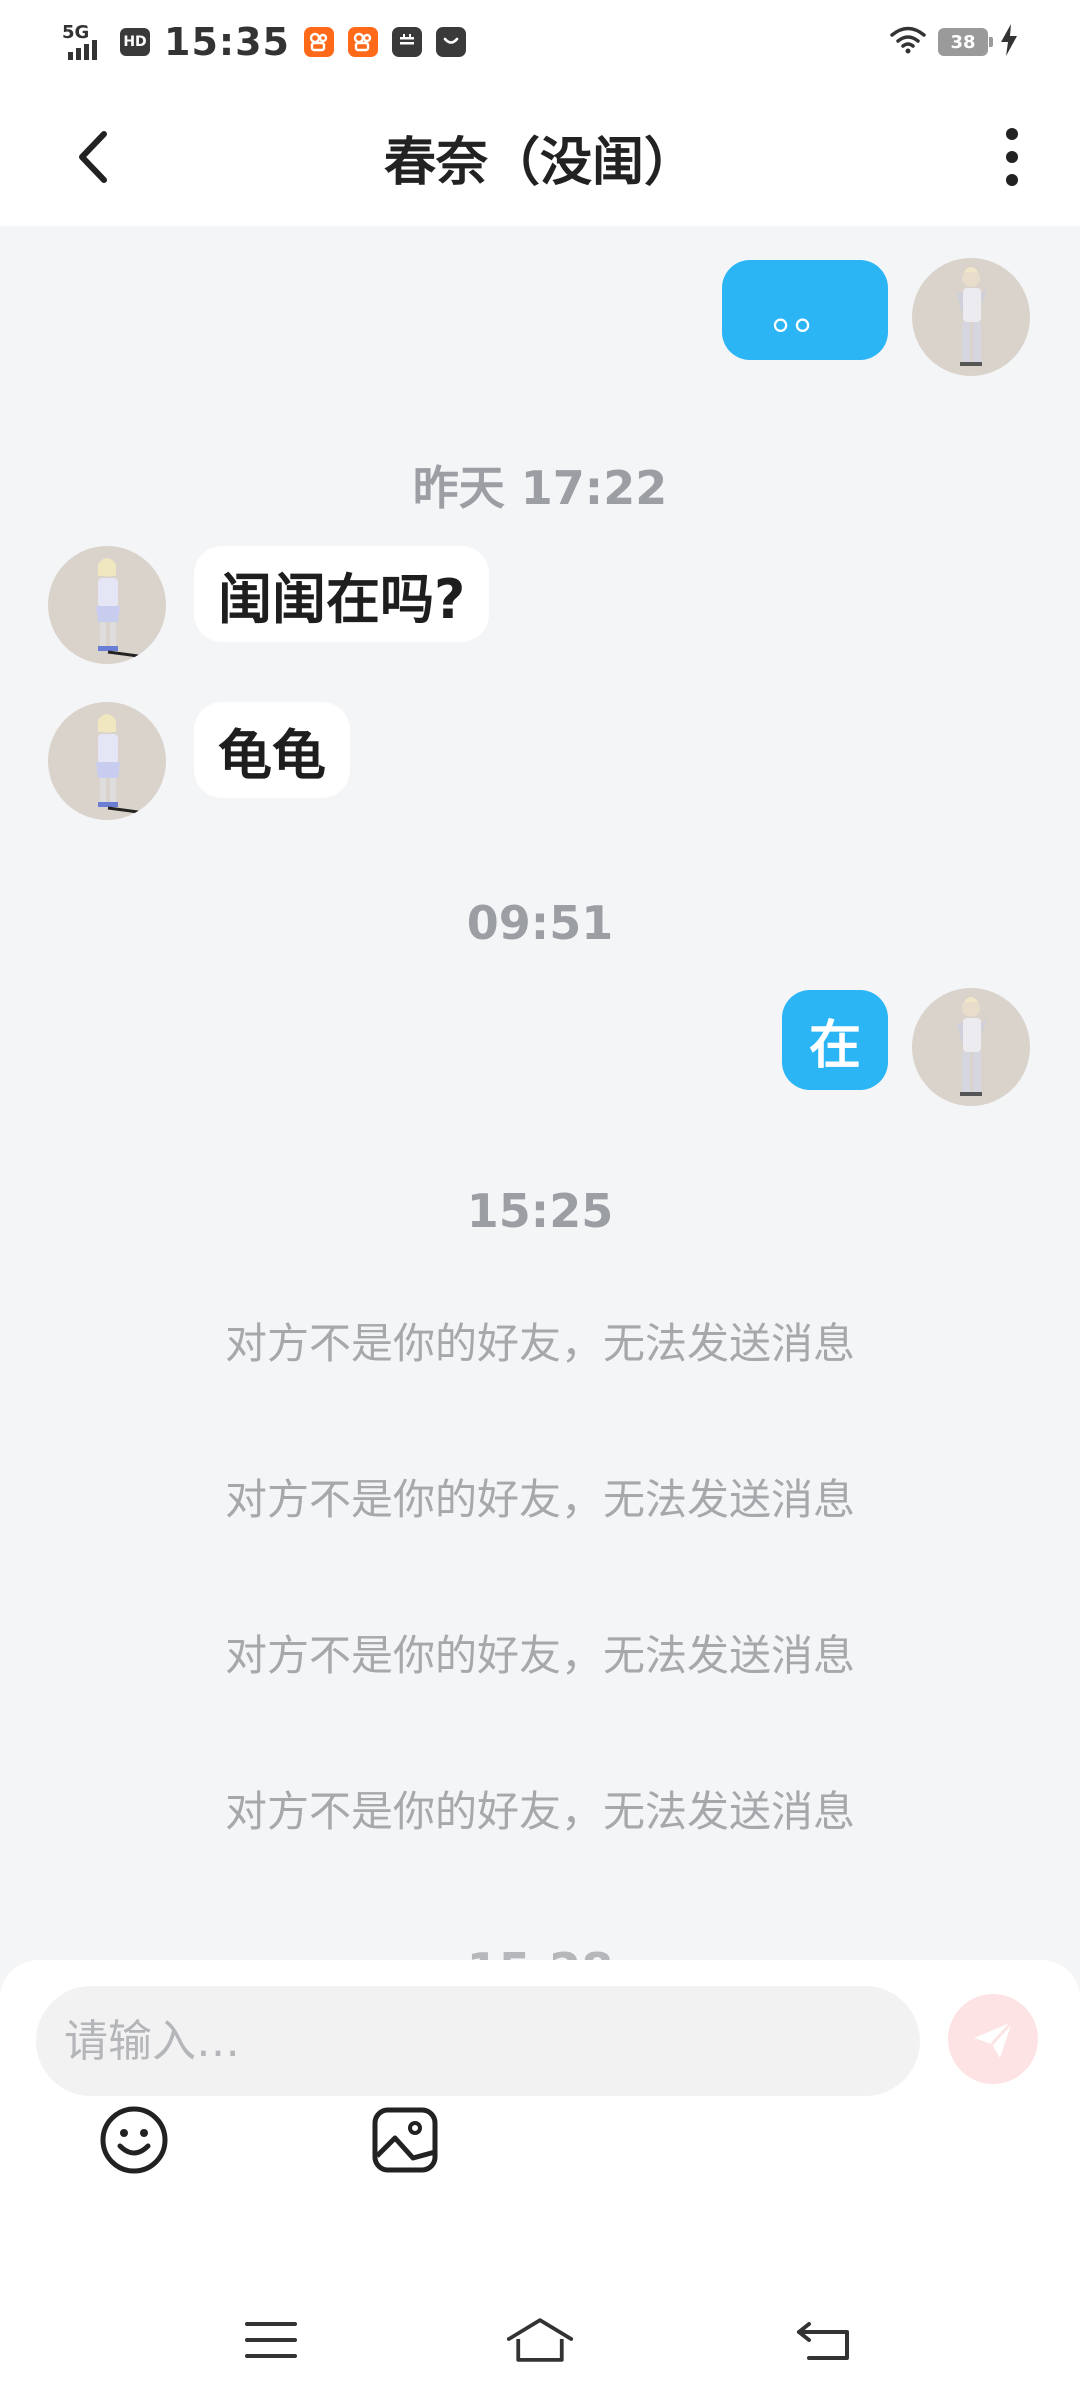  I want to click on wifi-icon, so click(908, 42).